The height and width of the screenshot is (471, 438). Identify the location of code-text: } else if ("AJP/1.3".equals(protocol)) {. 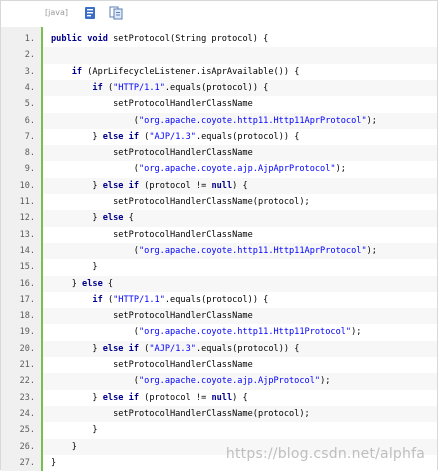
(175, 137).